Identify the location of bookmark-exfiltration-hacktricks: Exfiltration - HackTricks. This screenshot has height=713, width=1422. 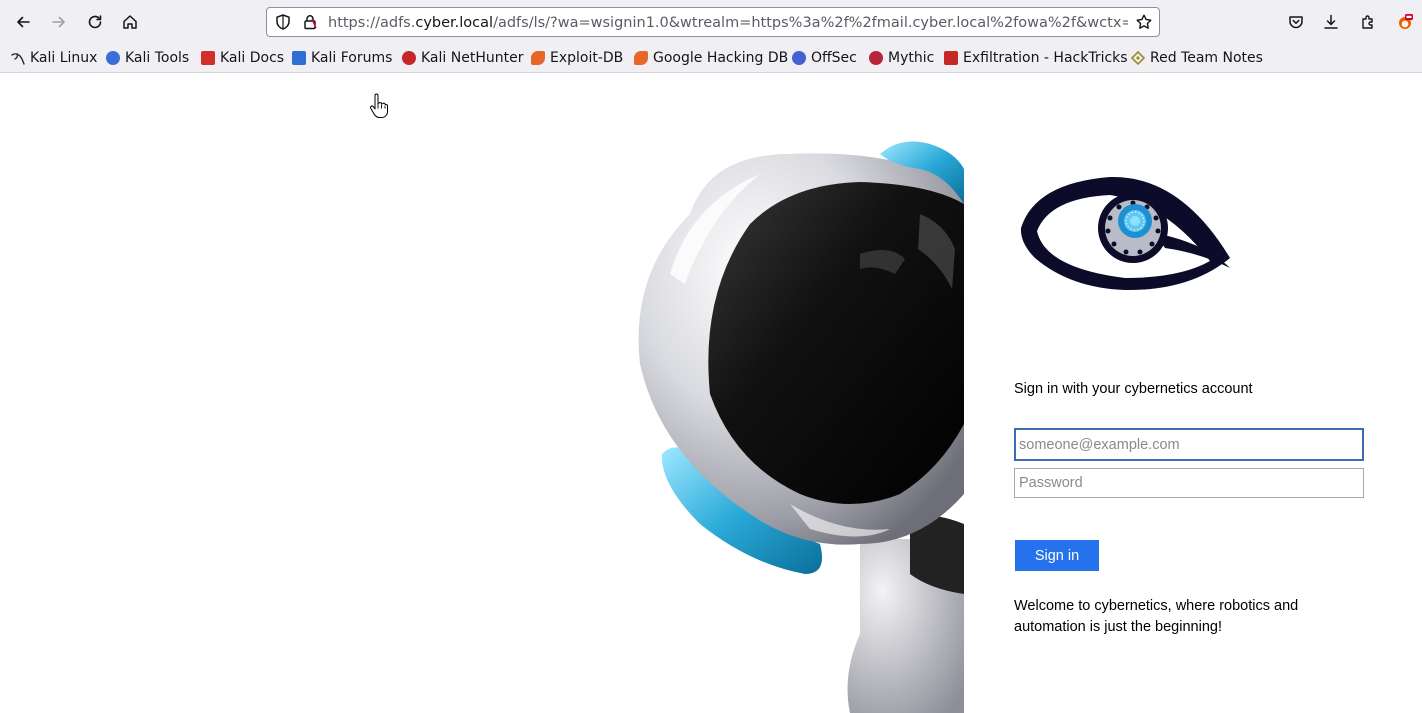
(1036, 58).